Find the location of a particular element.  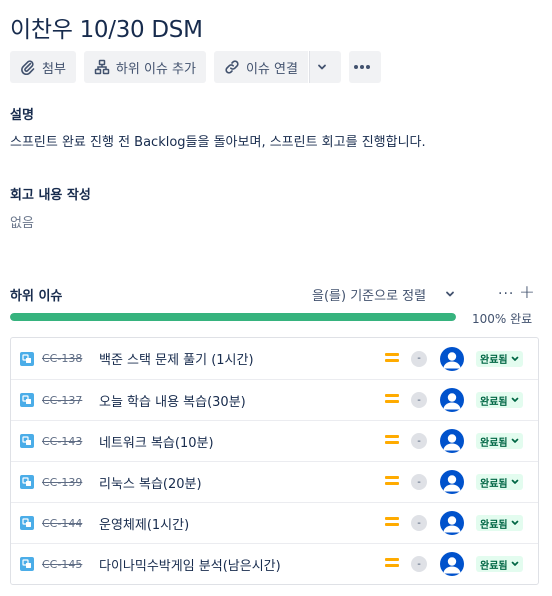

link-issue-split-button: 이슈 연결 is located at coordinates (277, 67).